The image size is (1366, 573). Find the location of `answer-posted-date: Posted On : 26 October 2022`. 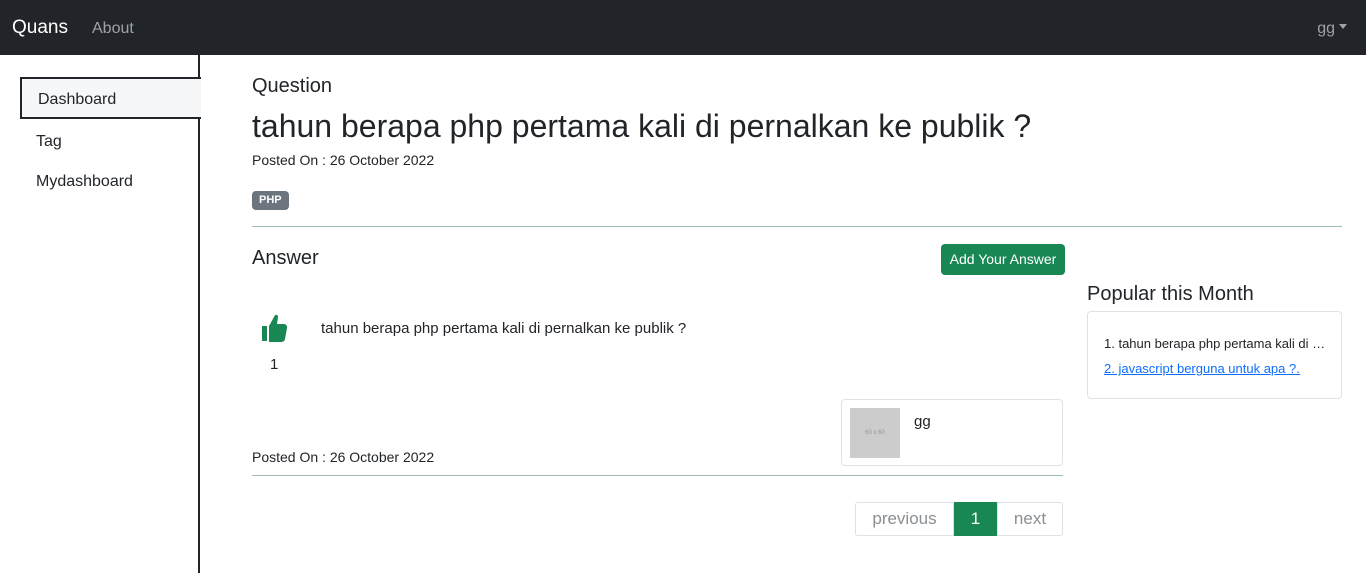

answer-posted-date: Posted On : 26 October 2022 is located at coordinates (343, 457).